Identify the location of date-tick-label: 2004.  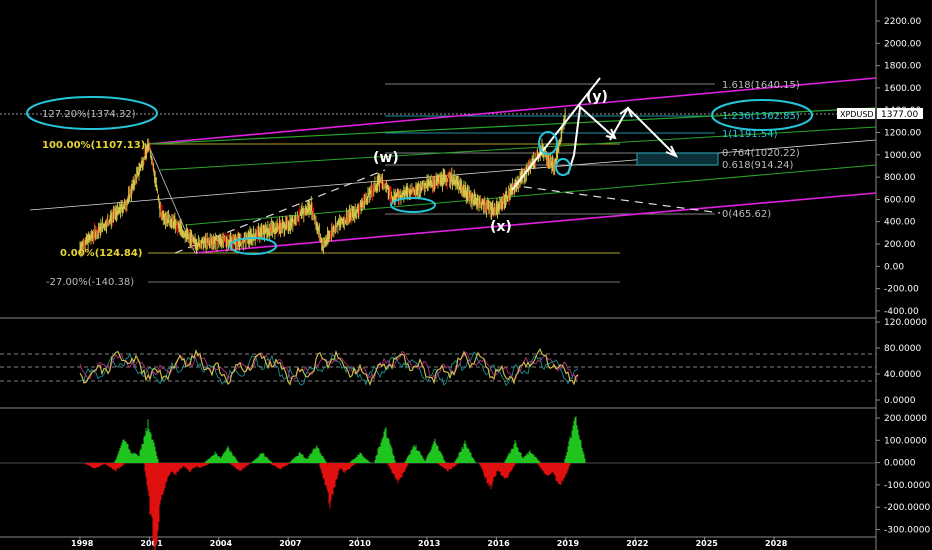
(221, 543).